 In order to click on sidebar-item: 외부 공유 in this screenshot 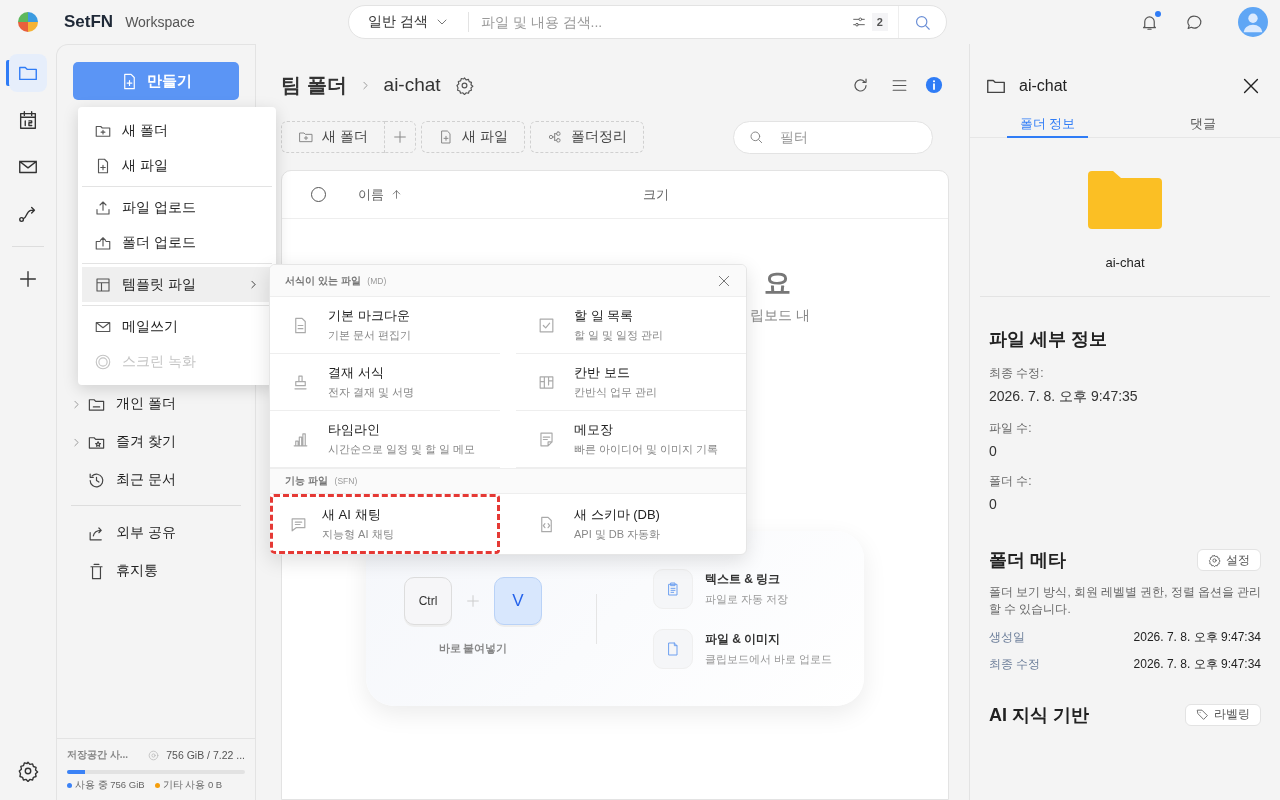, I will do `click(156, 533)`.